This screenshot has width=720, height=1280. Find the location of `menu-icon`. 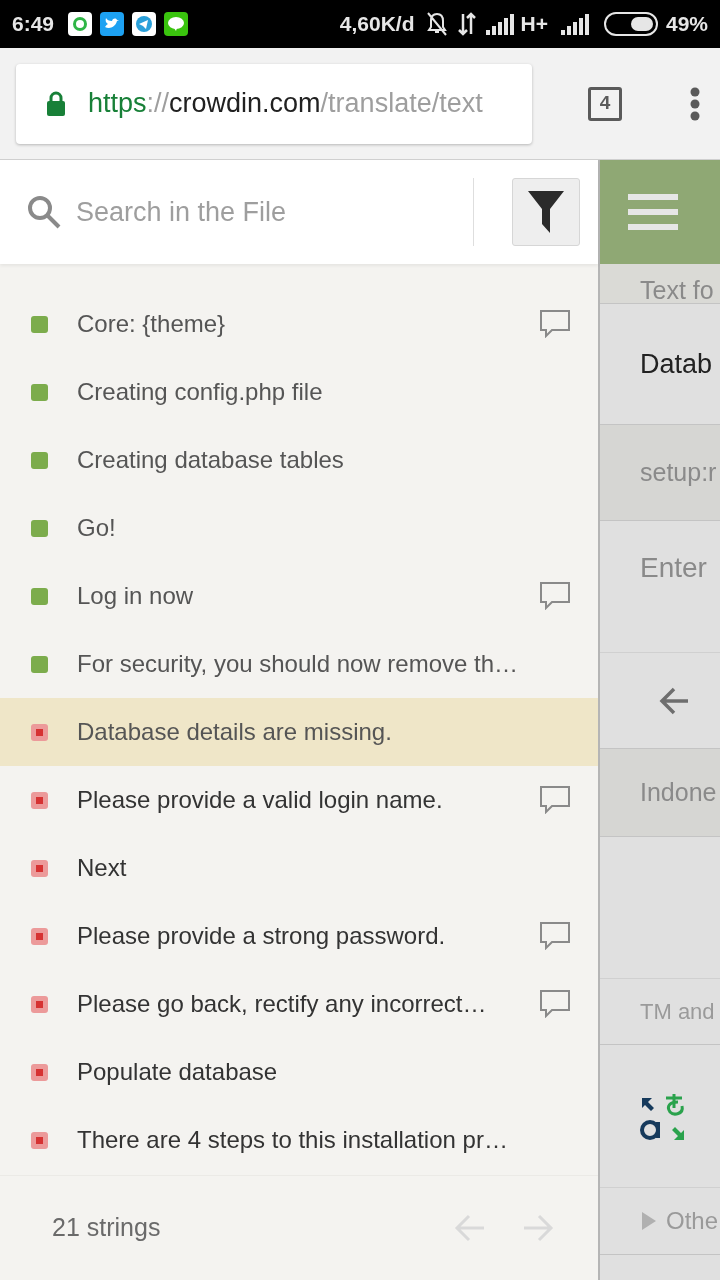

menu-icon is located at coordinates (653, 212).